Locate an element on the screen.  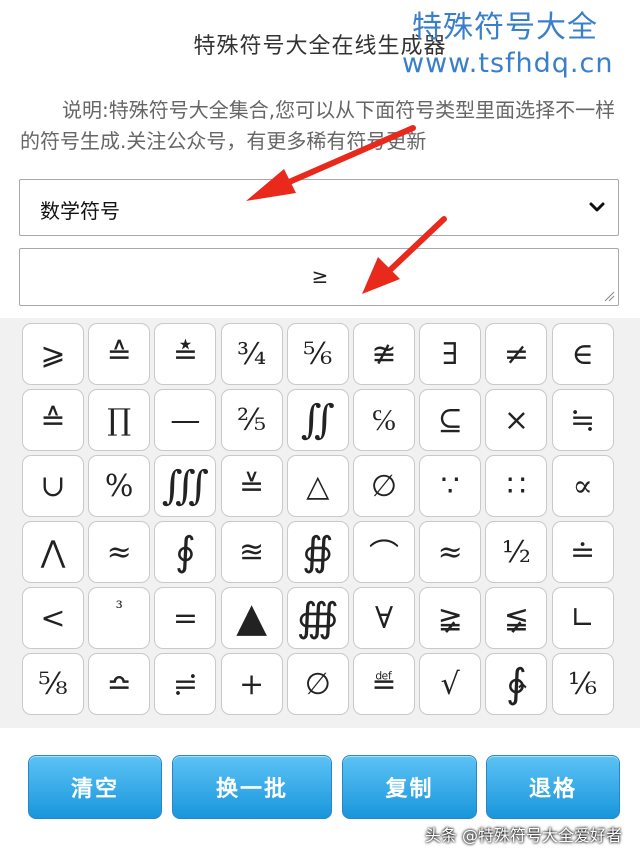
symbol-key: ≐ is located at coordinates (582, 552).